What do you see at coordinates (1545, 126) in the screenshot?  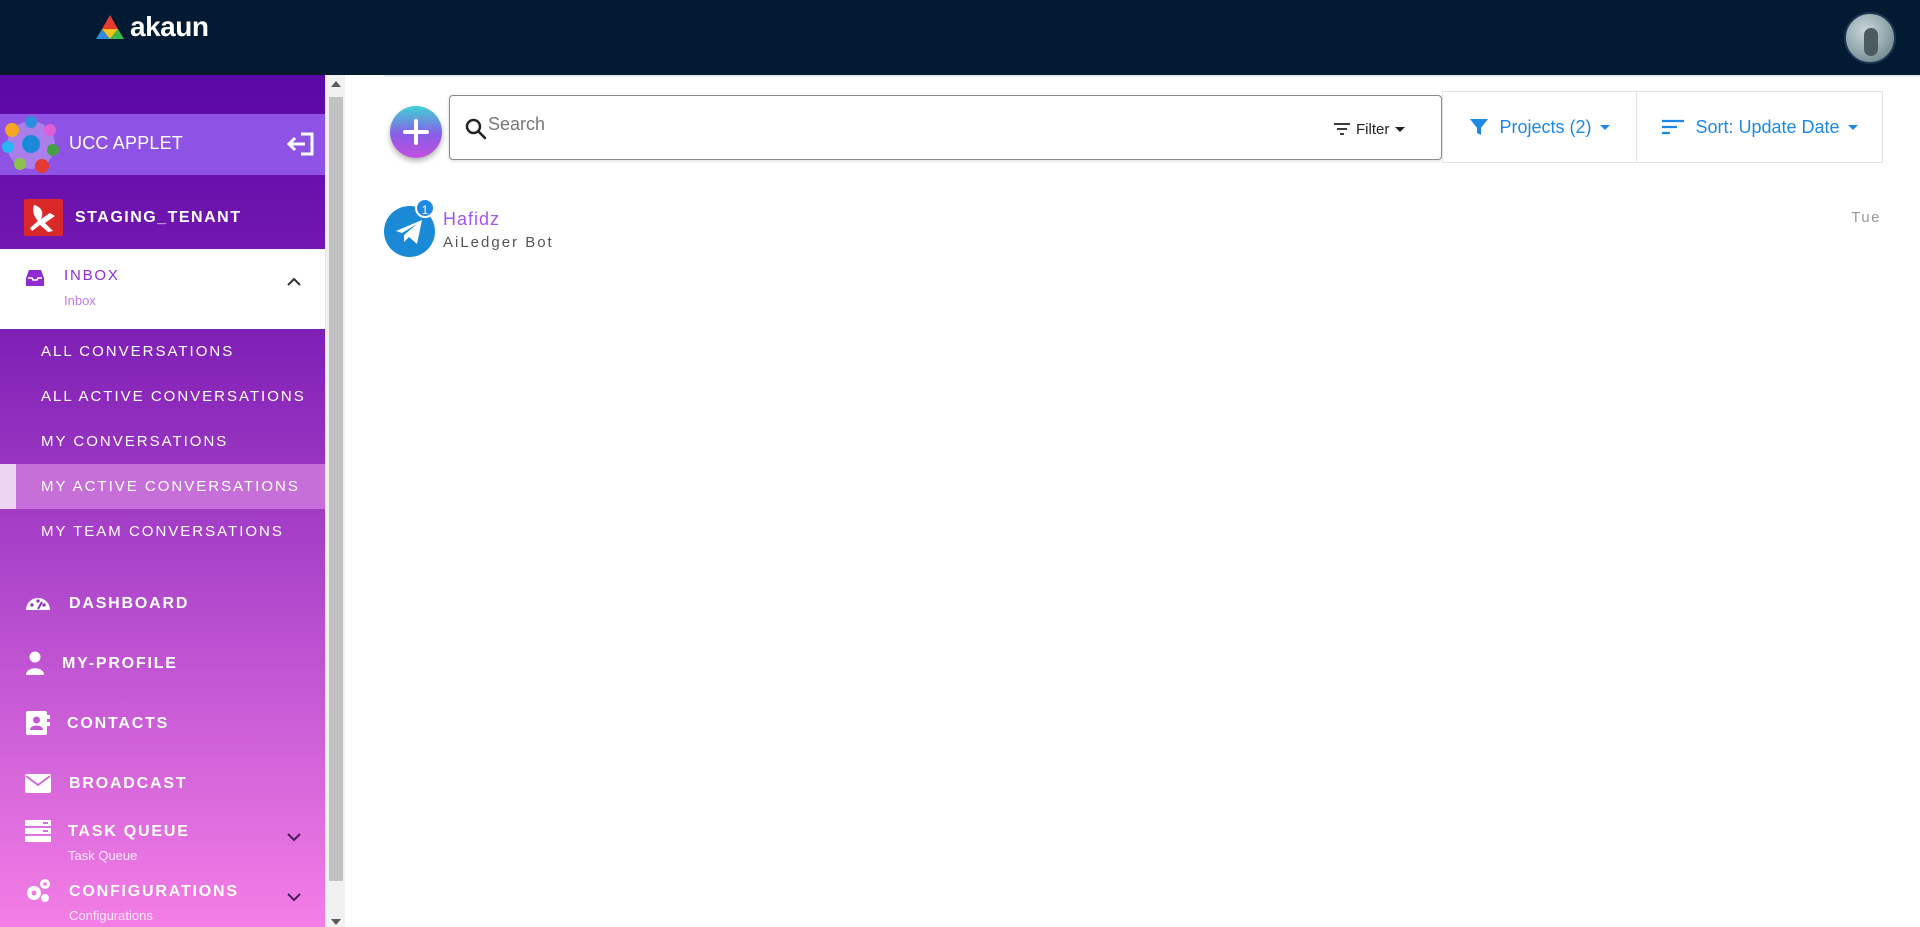 I see `projects-label: Projects (2)` at bounding box center [1545, 126].